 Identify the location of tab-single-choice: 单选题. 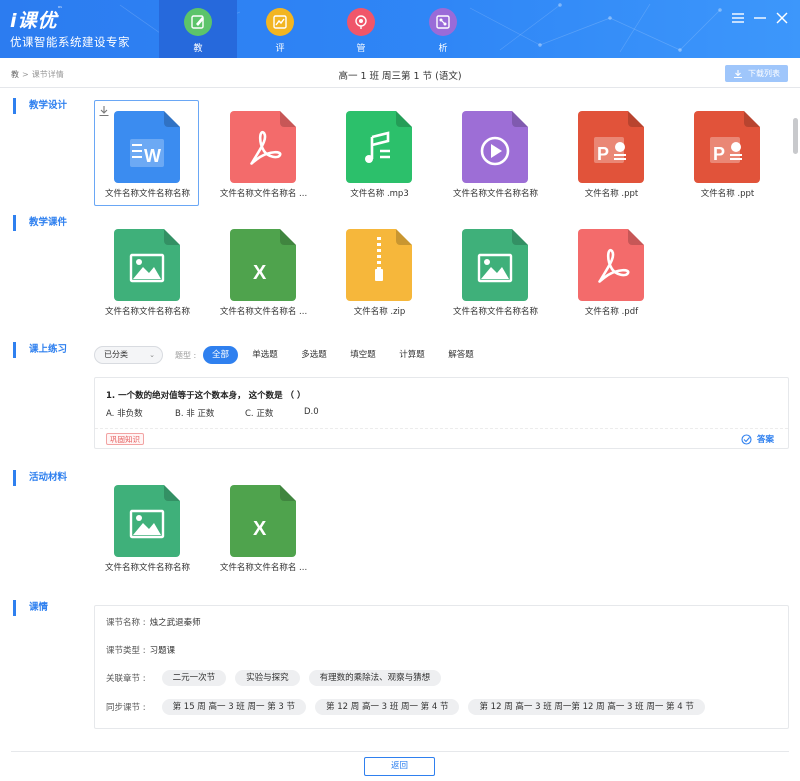
(265, 355).